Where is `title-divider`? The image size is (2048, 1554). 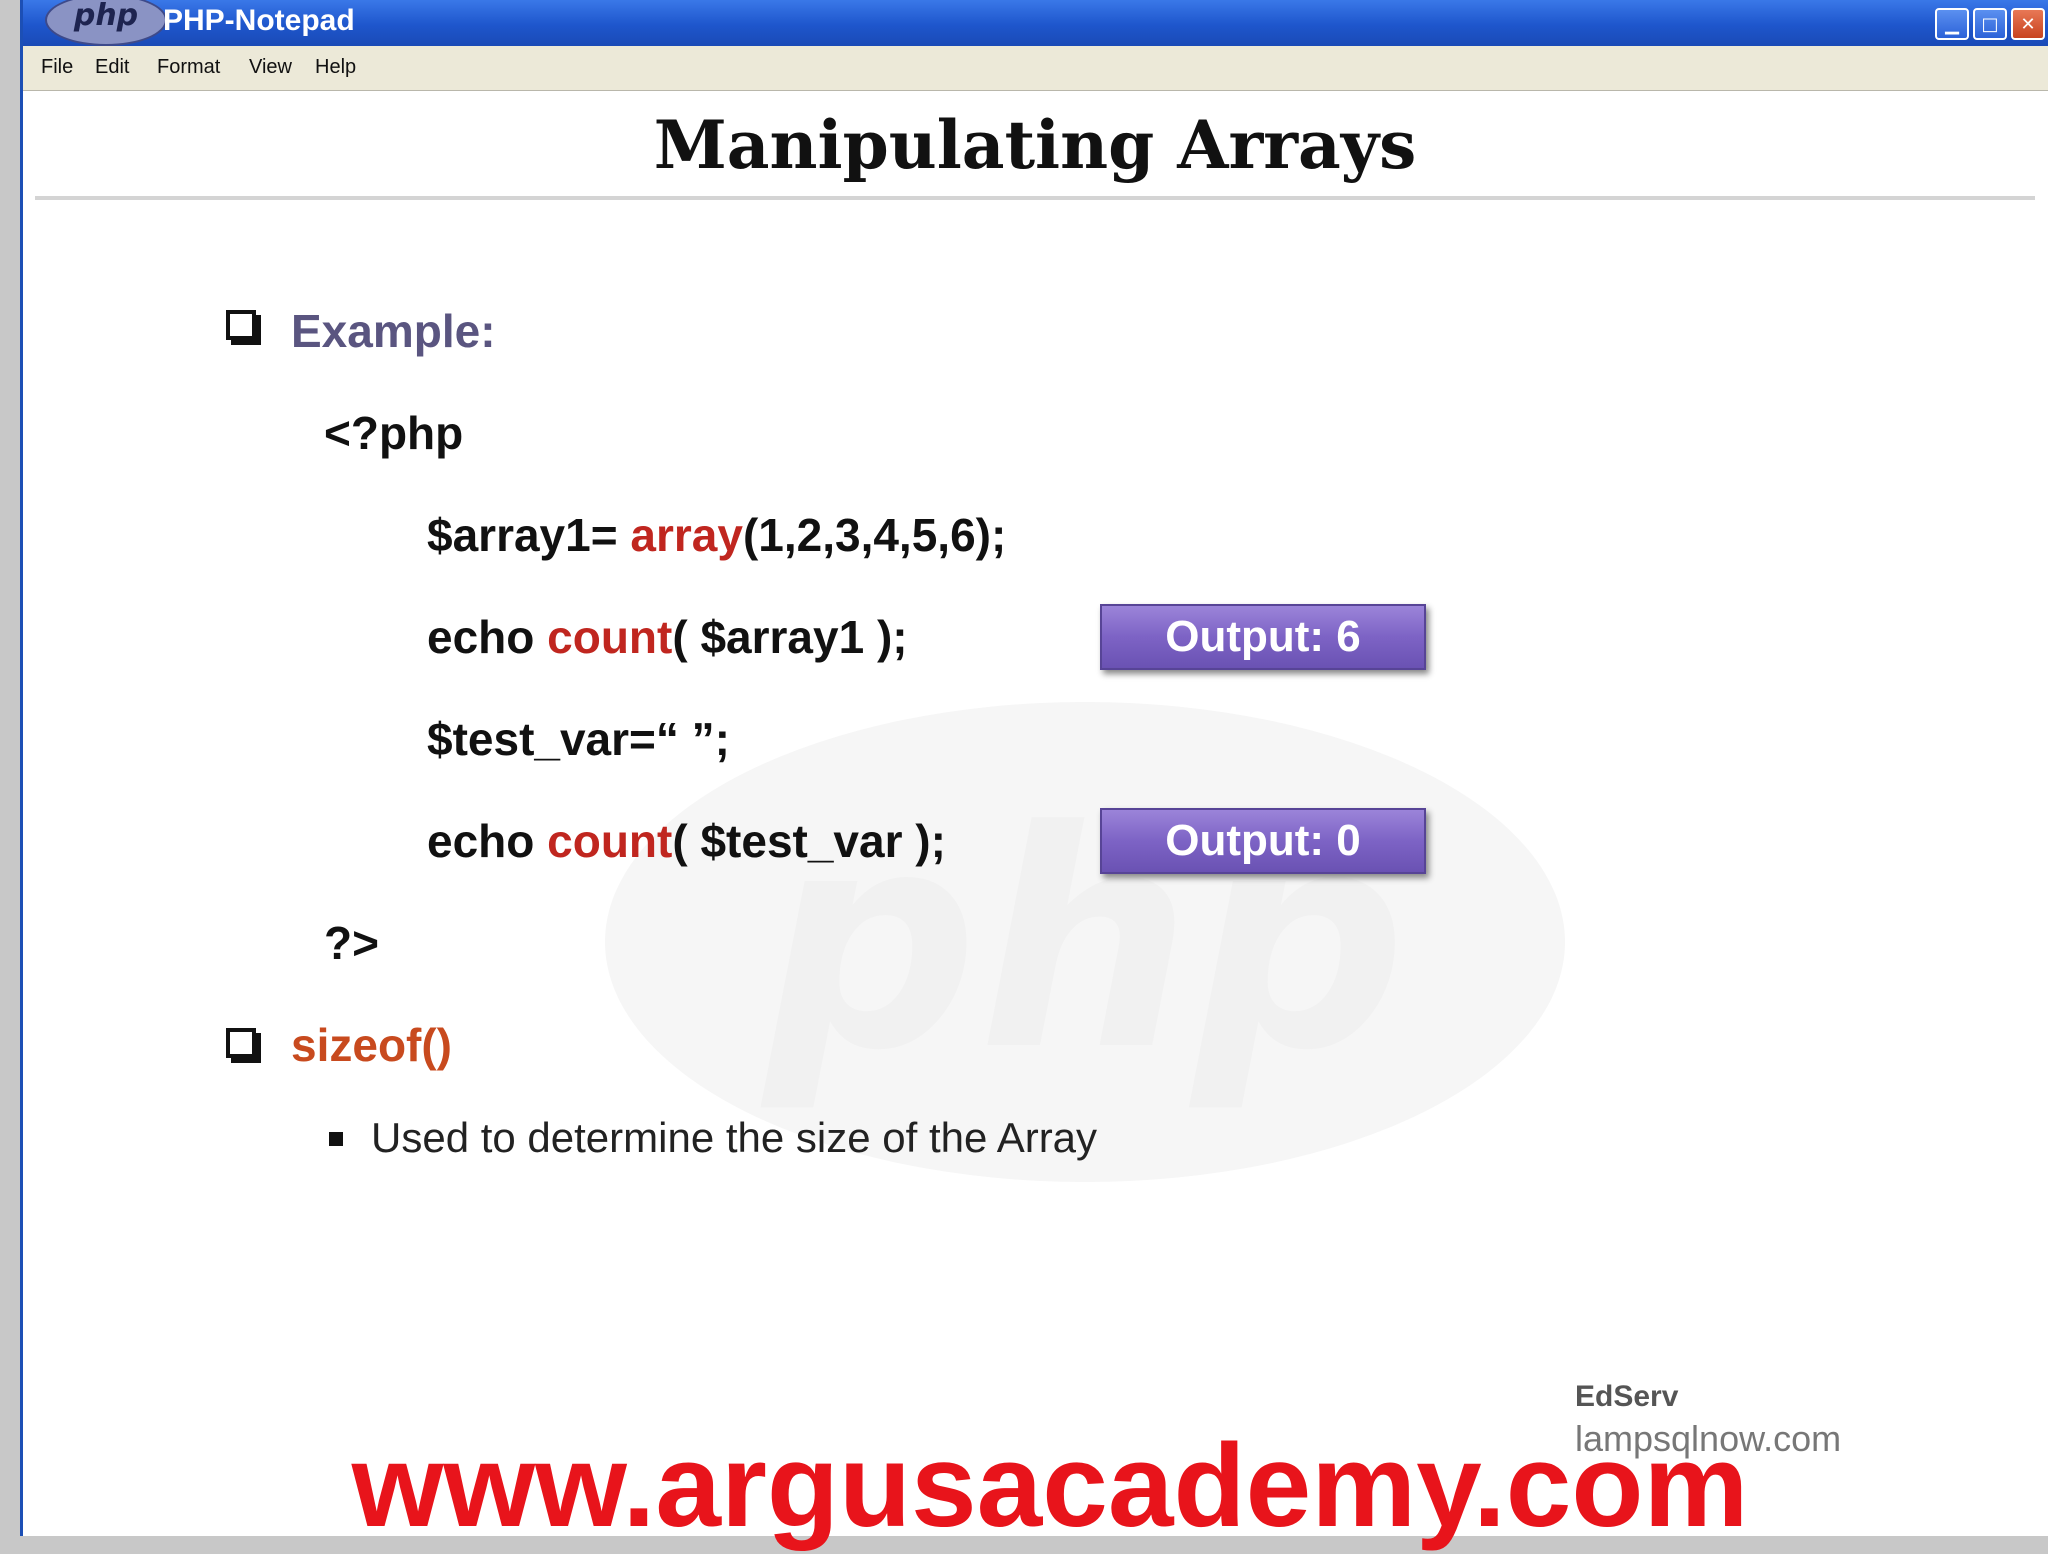
title-divider is located at coordinates (1035, 198).